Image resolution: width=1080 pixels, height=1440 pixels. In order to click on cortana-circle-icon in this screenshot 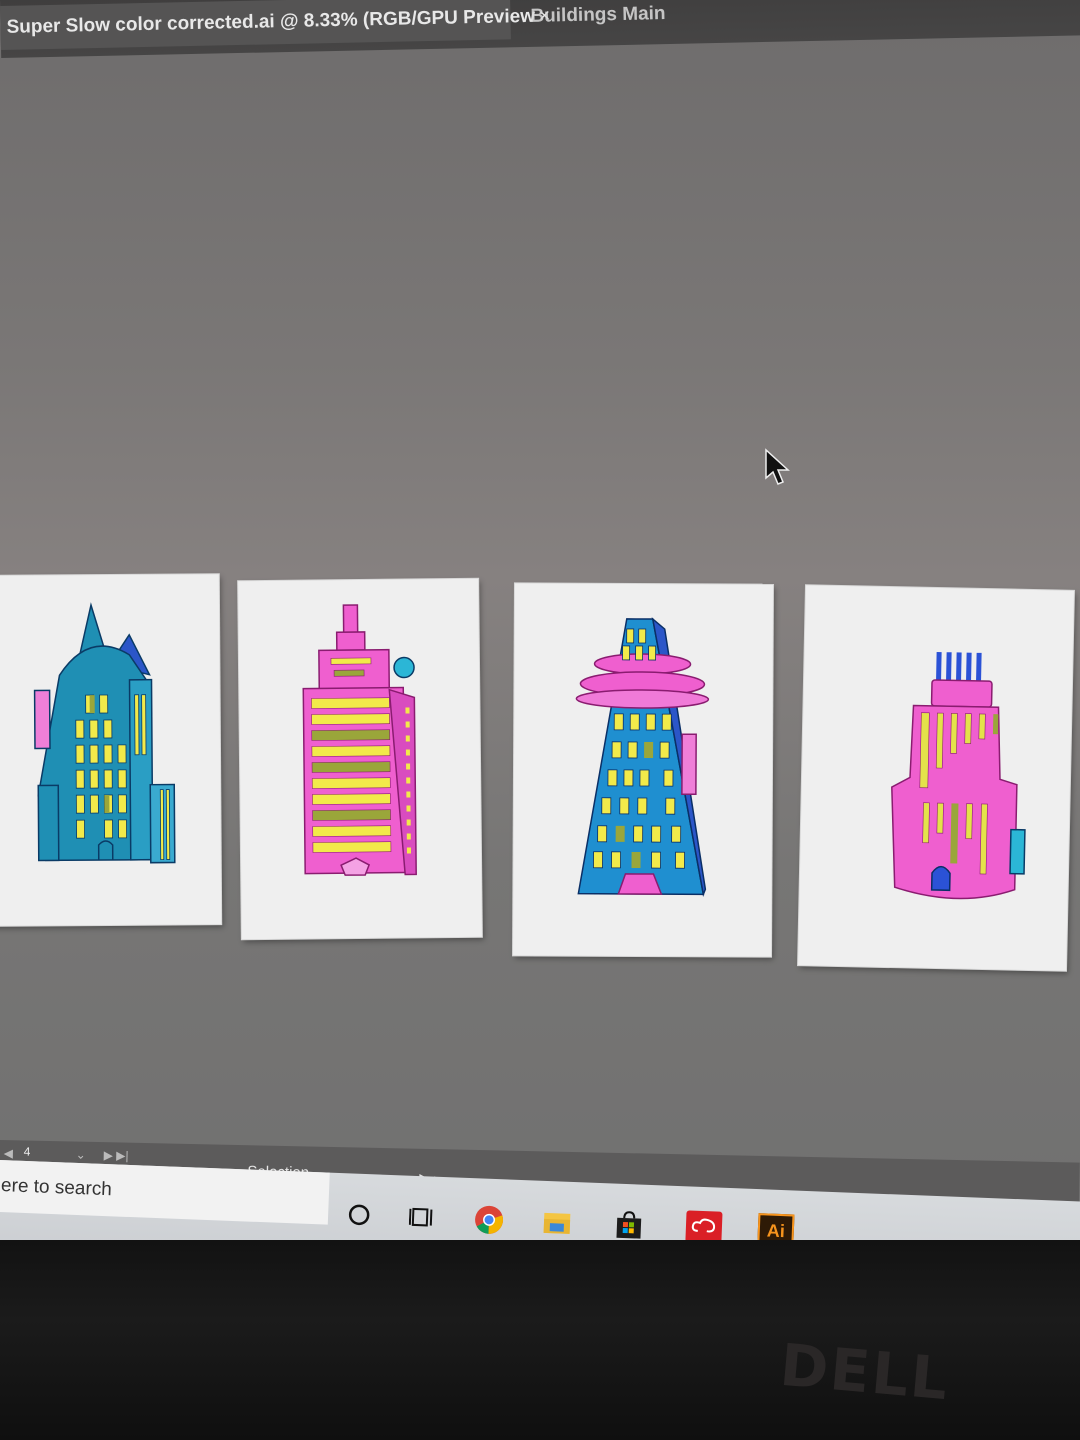, I will do `click(359, 1214)`.